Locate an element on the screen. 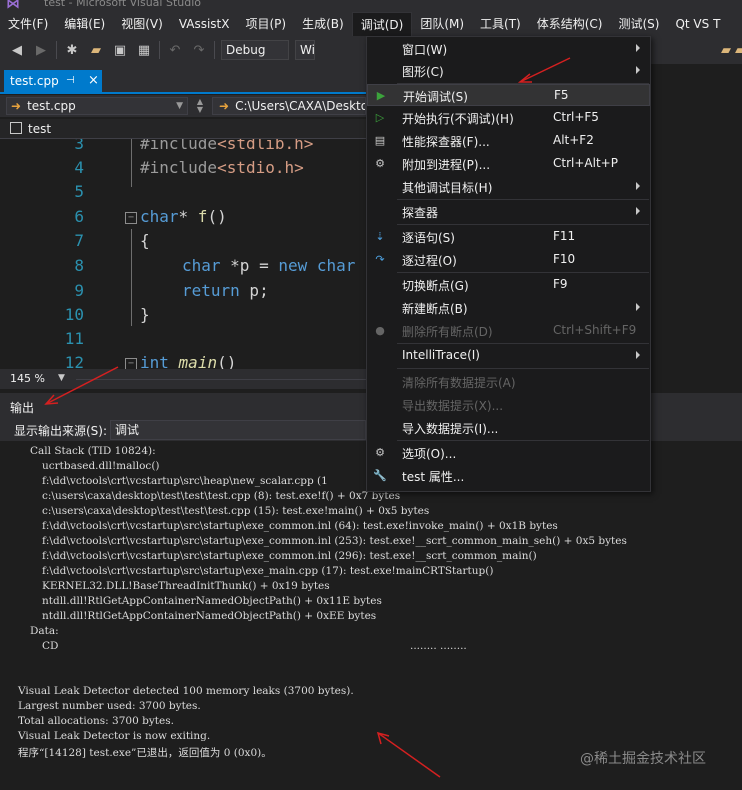 This screenshot has height=790, width=742. zoom-level: 145 % is located at coordinates (27, 378).